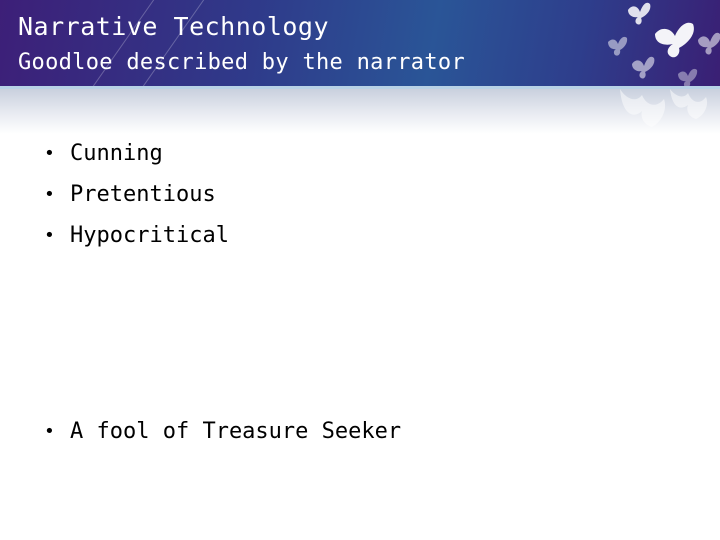 The image size is (720, 540). I want to click on bullet-list: • Cunning • Pretentious • Hypocritical, so click(136, 194).